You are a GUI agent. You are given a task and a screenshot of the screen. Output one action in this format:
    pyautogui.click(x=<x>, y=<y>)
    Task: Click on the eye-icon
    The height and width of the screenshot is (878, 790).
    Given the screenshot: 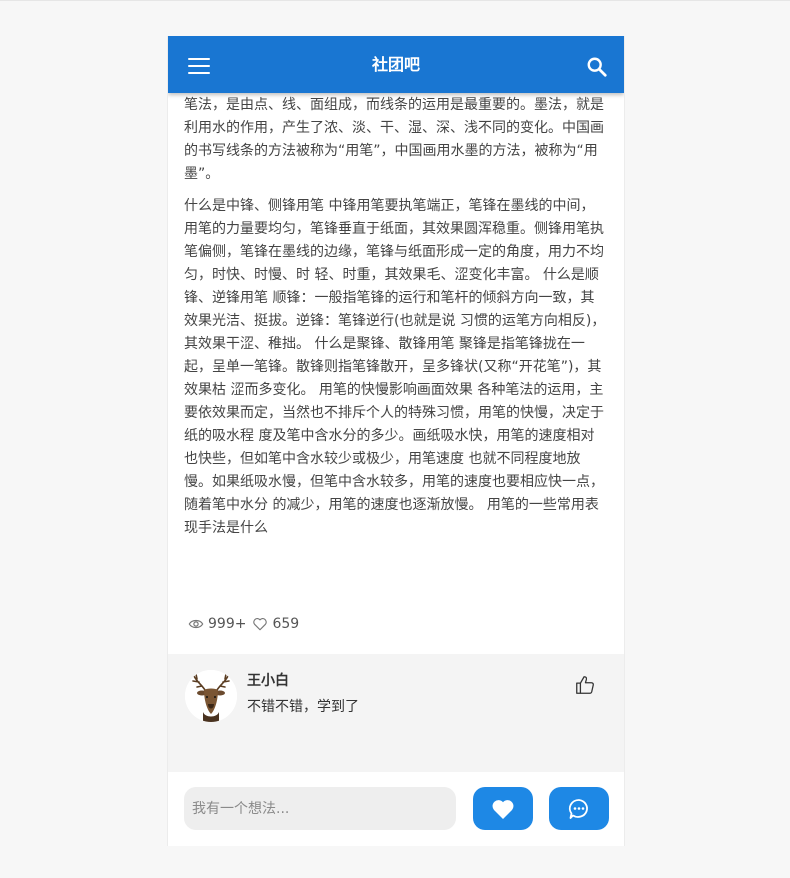 What is the action you would take?
    pyautogui.click(x=196, y=624)
    